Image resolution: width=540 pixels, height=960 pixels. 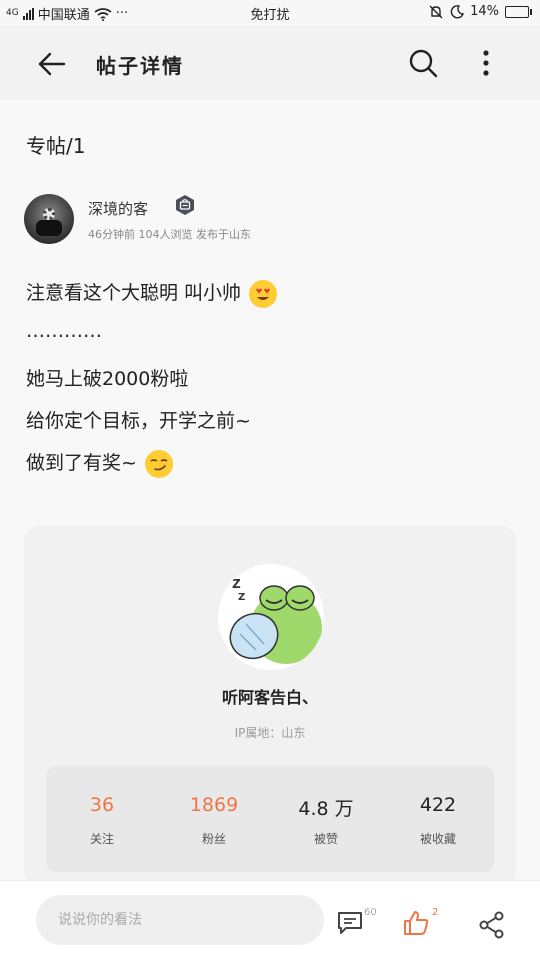 I want to click on stat-followers: 1869 粉丝, so click(x=214, y=819).